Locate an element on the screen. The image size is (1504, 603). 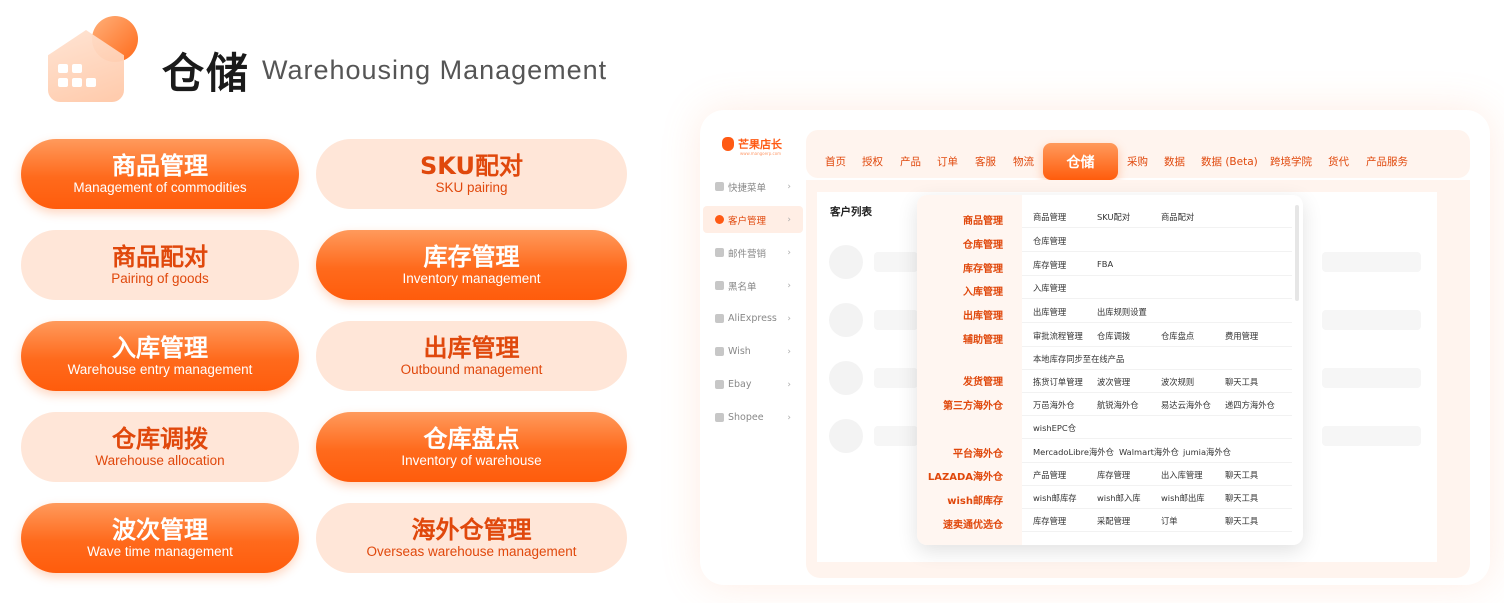
nav-logistics: 物流 is located at coordinates (1023, 161).